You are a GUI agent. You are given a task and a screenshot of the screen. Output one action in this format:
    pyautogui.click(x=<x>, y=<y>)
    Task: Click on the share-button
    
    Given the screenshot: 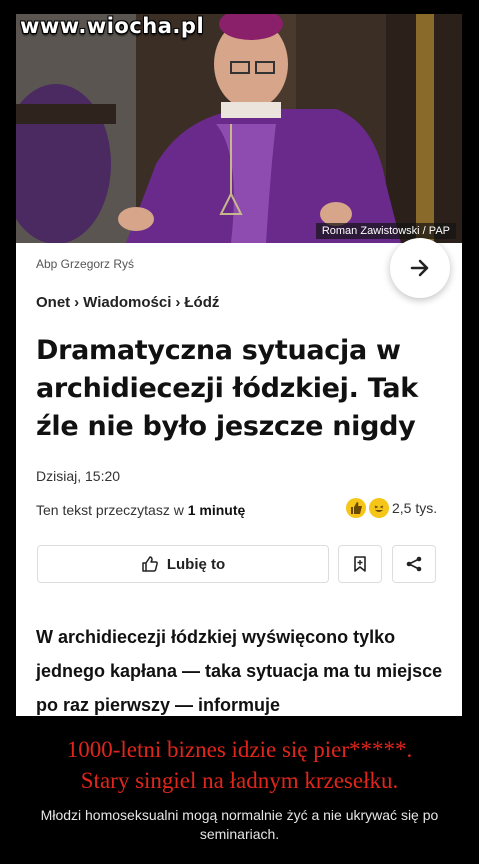 What is the action you would take?
    pyautogui.click(x=414, y=564)
    